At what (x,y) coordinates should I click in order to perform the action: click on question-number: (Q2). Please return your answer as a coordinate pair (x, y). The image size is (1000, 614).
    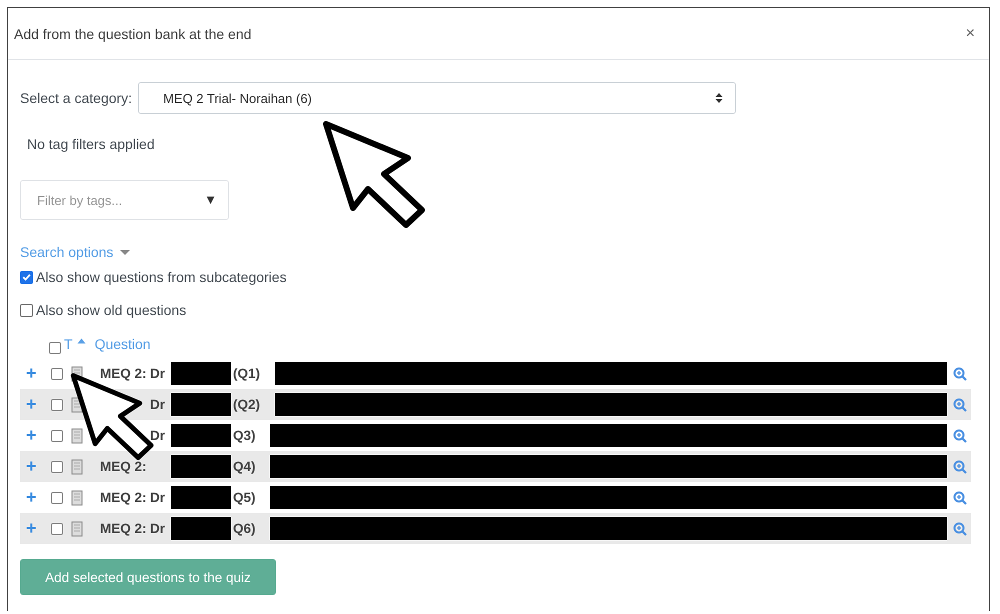
    Looking at the image, I should click on (247, 404).